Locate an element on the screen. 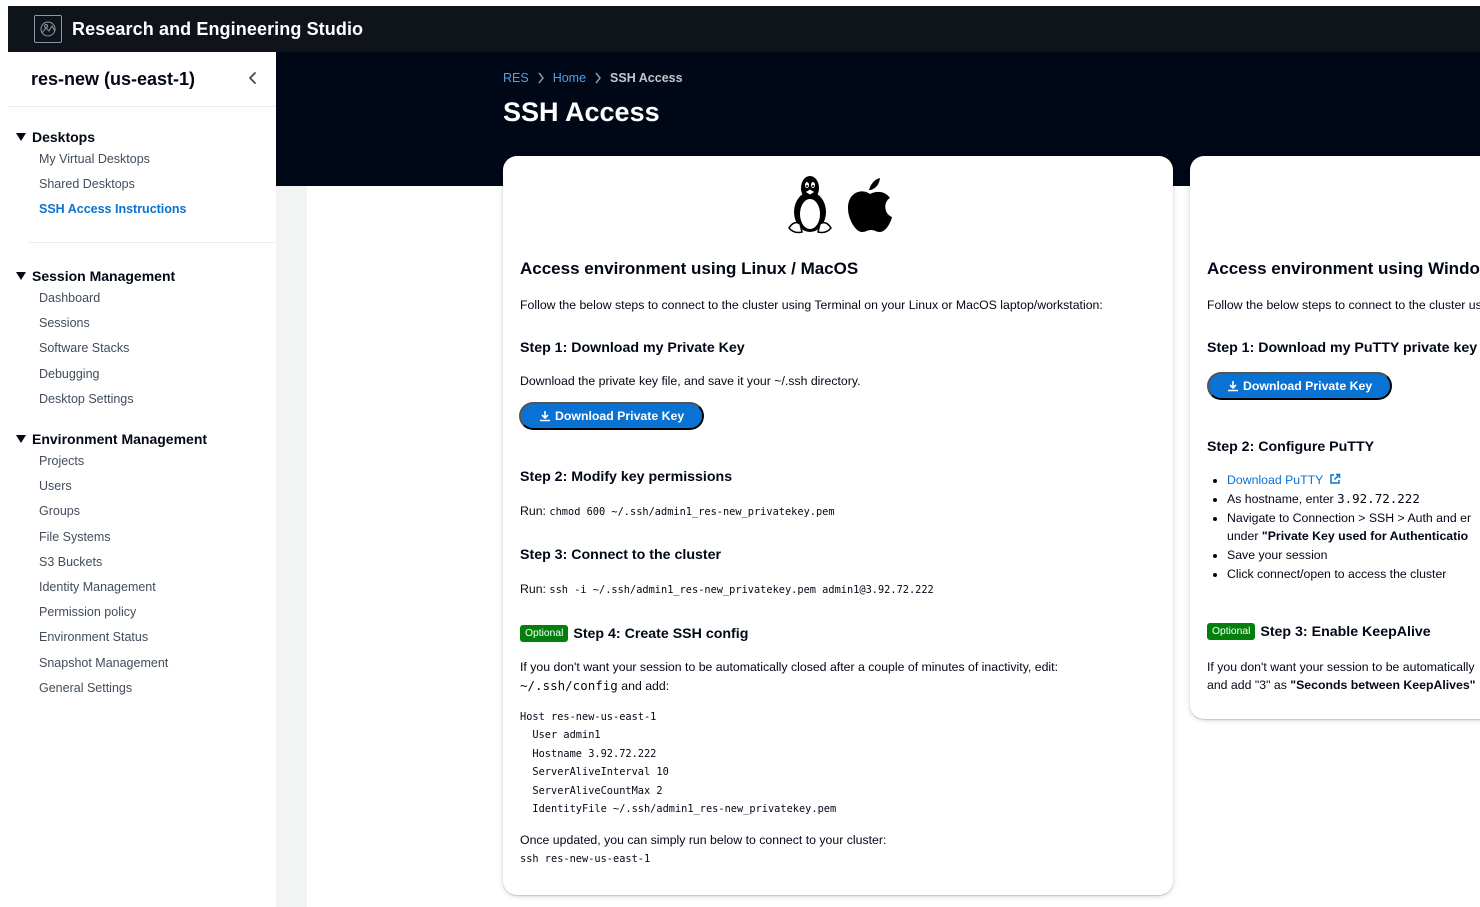  top-navigation: Research and Engineering Studio is located at coordinates (744, 29).